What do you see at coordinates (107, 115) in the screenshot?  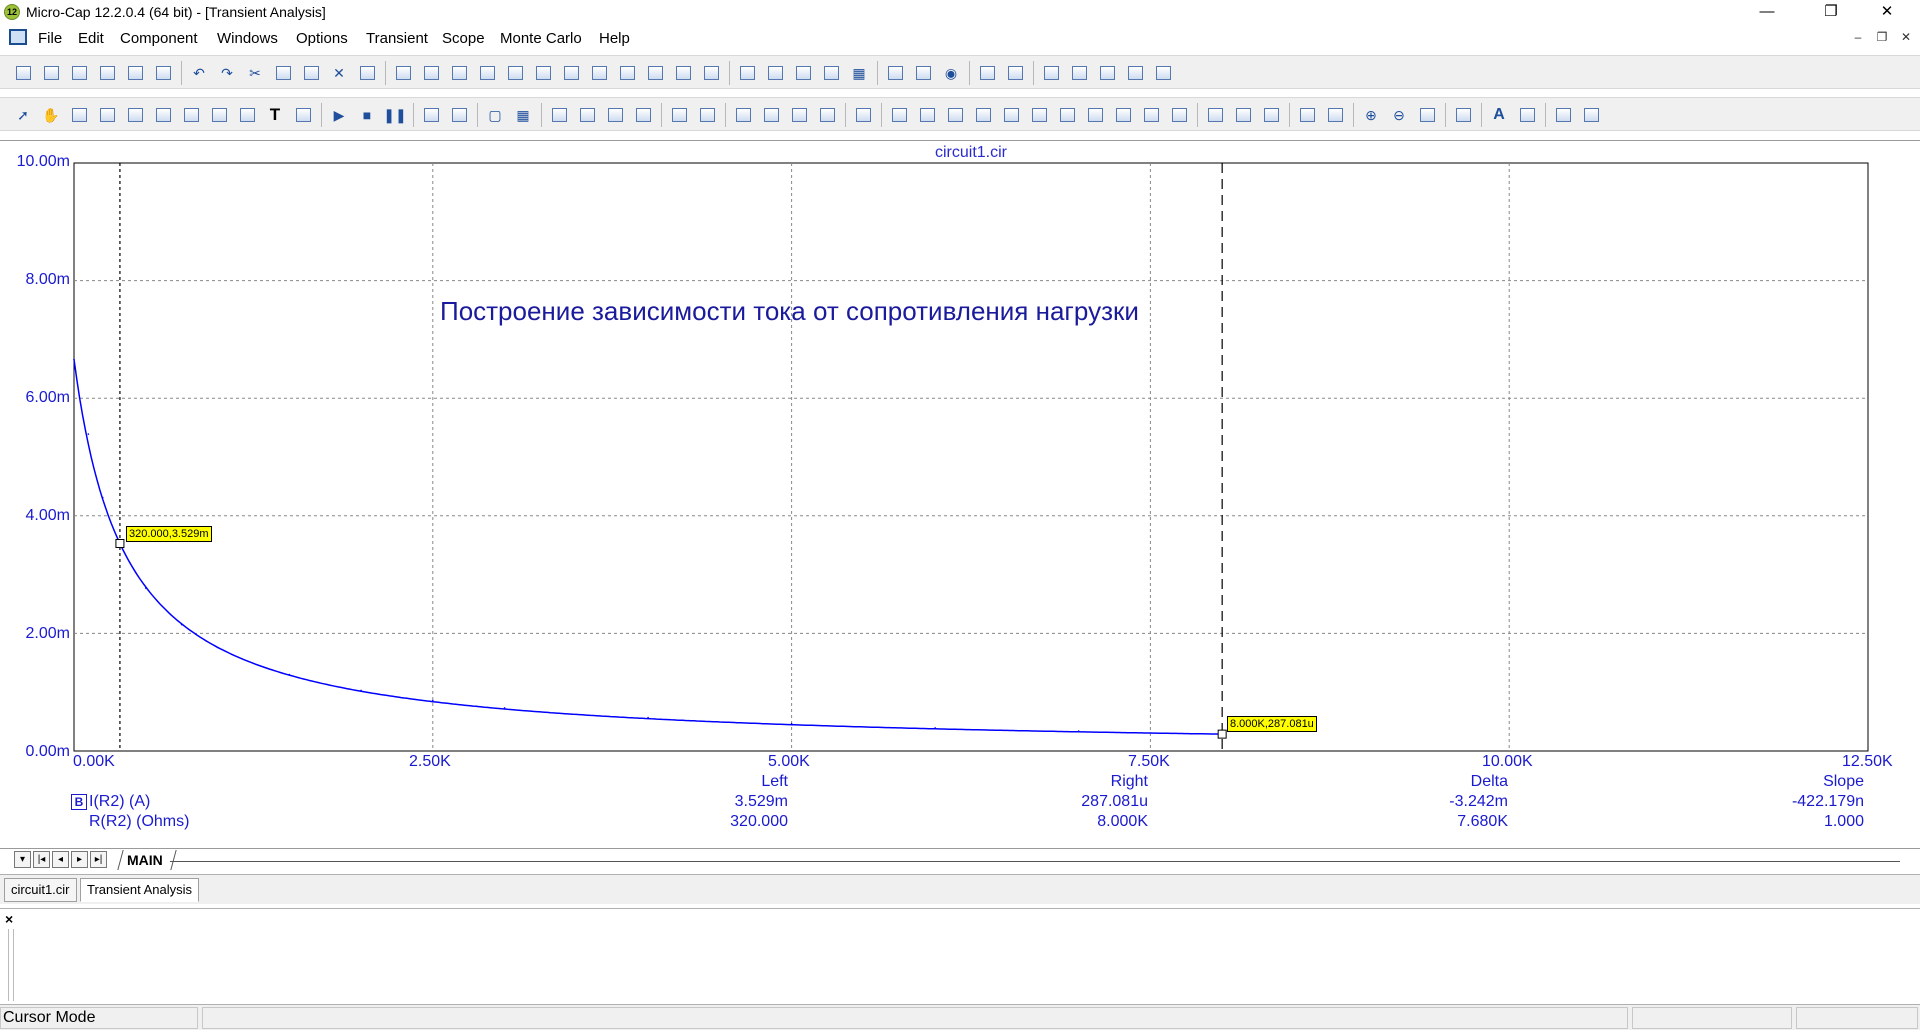 I see `scale-mode-icon` at bounding box center [107, 115].